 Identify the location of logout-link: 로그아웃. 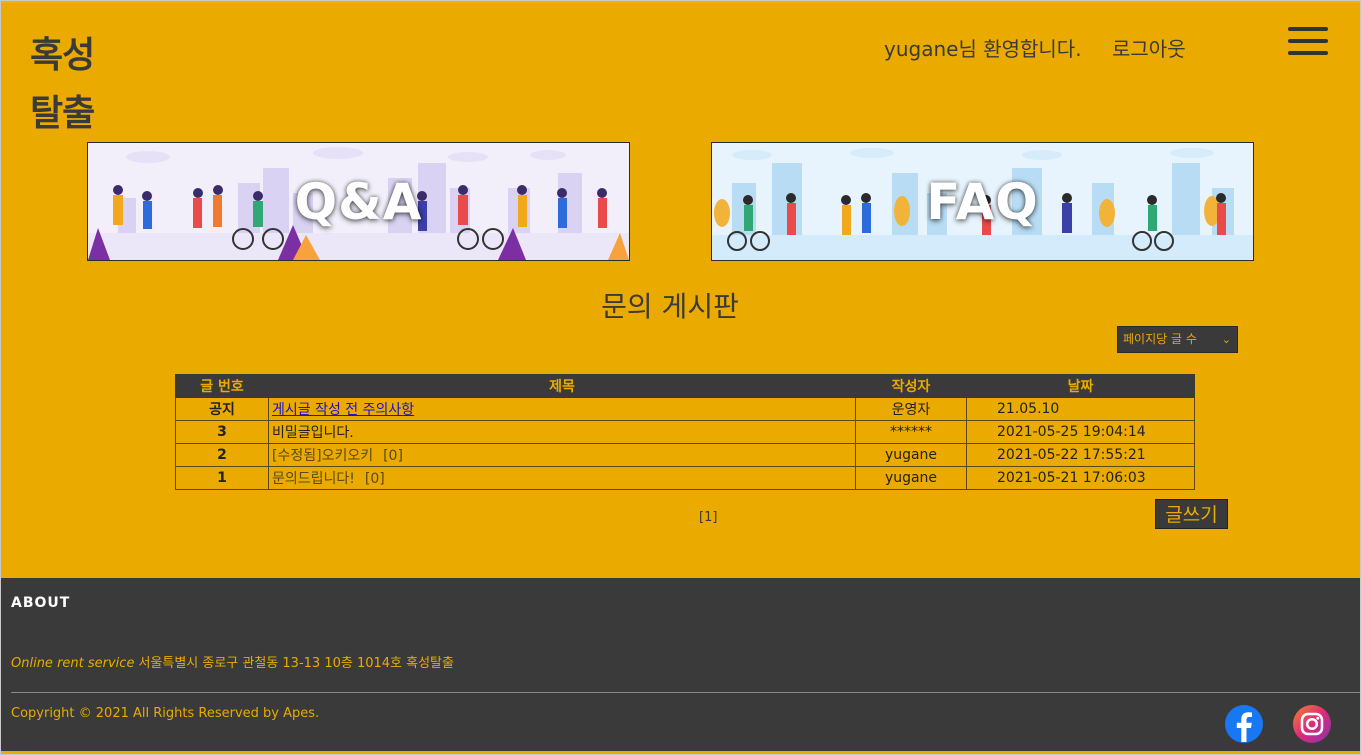
(1149, 47).